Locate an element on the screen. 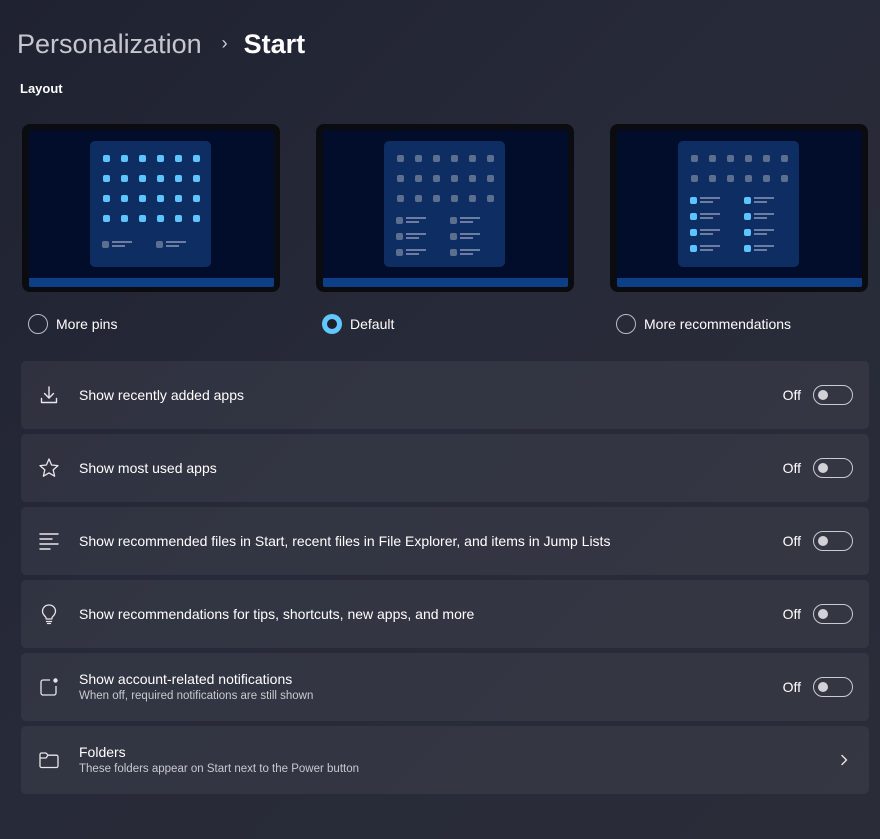  radio-label: More pins is located at coordinates (87, 324).